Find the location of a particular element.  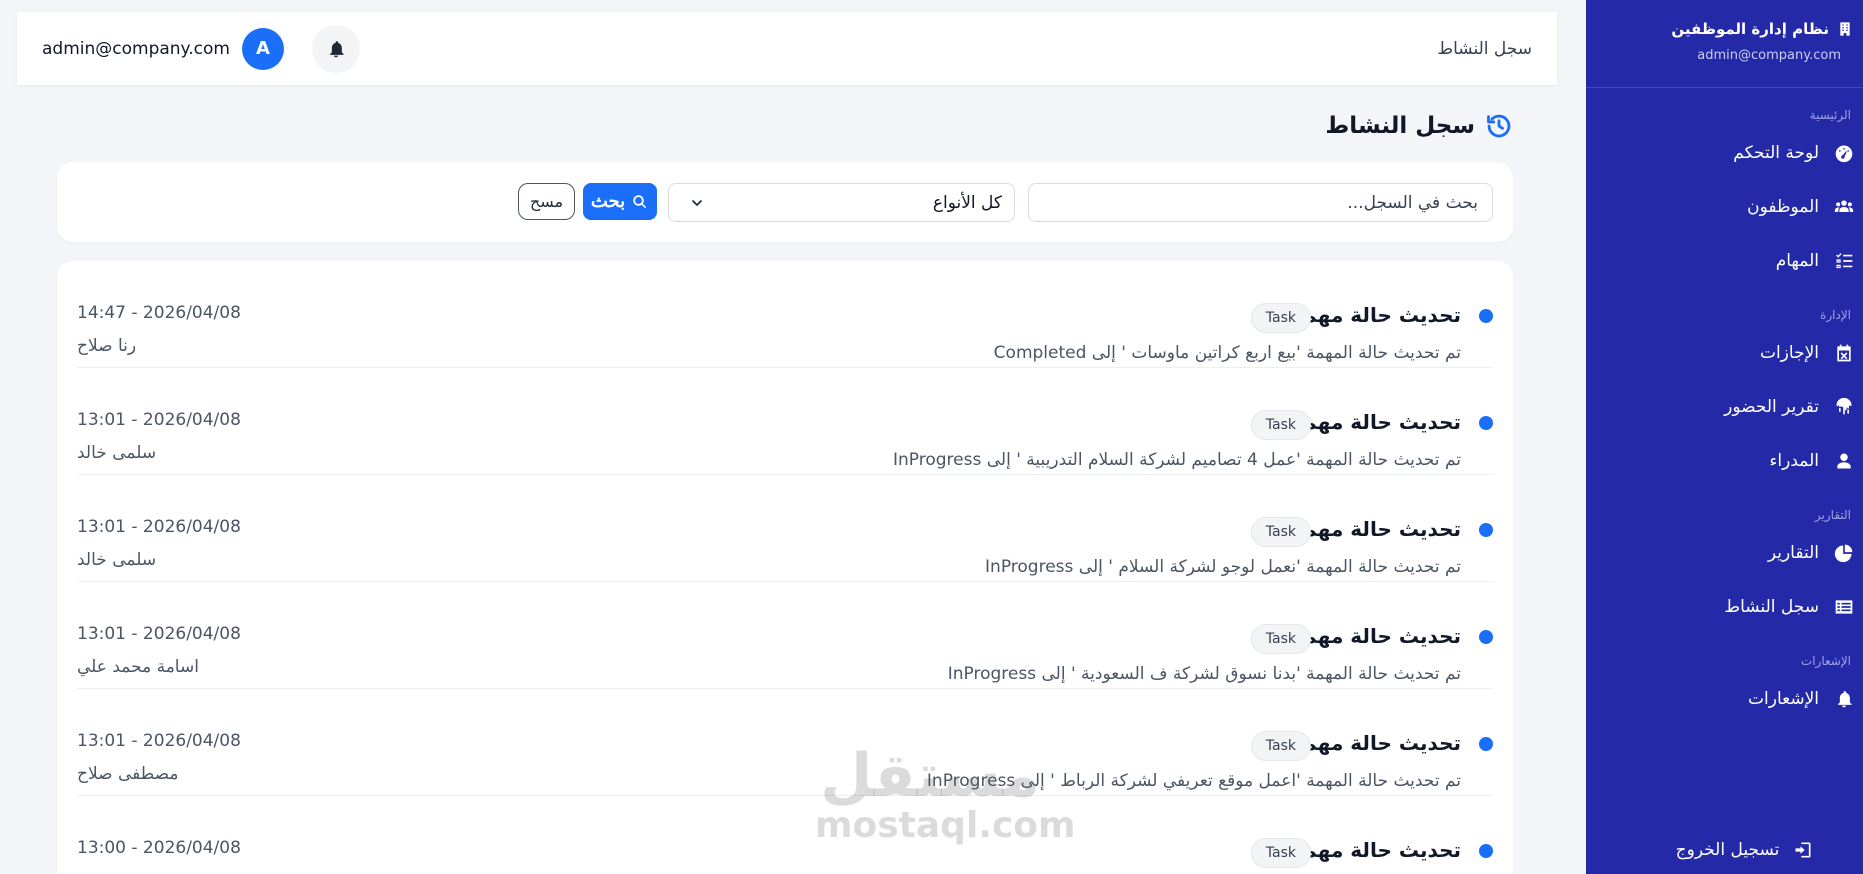

sidebar-section-reports: التقارير is located at coordinates (1832, 515).